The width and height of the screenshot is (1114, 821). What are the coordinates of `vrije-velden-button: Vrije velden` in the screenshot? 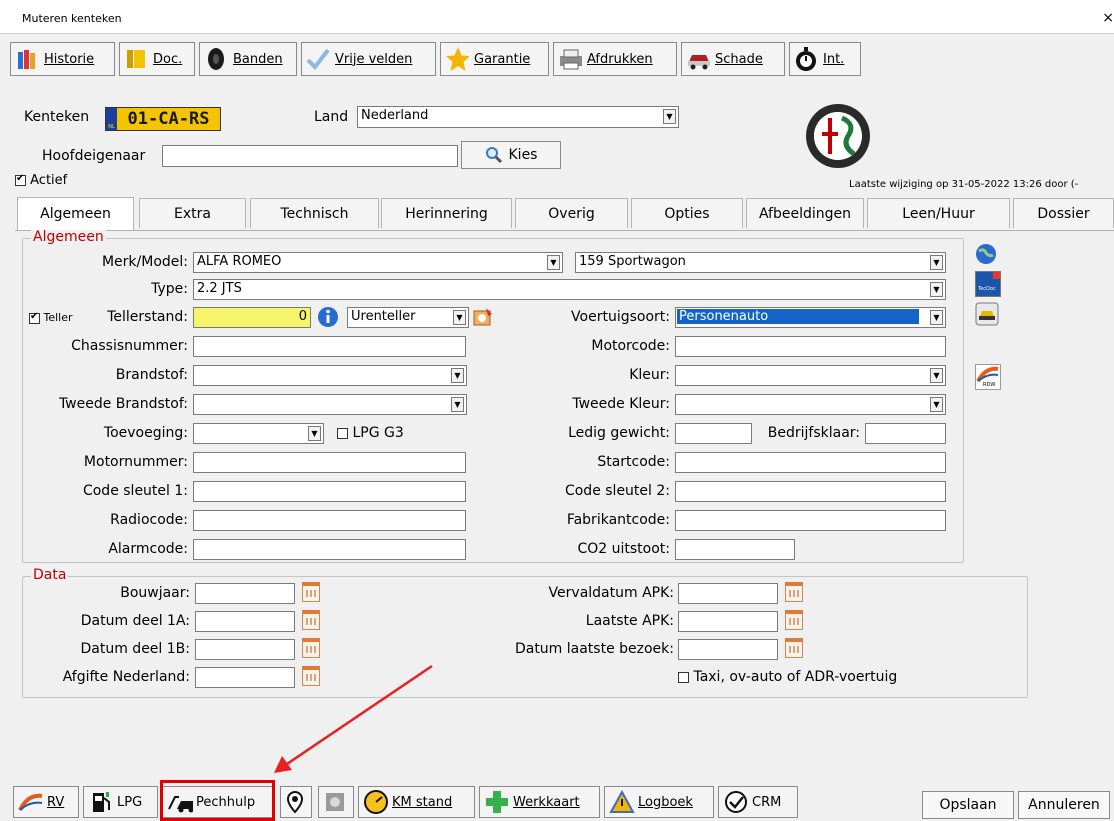 It's located at (368, 59).